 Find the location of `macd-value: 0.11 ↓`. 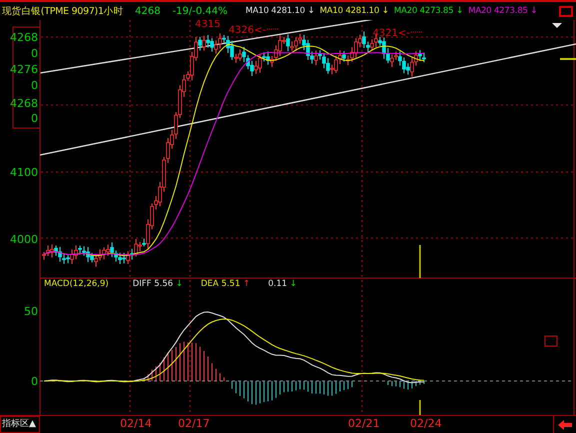

macd-value: 0.11 ↓ is located at coordinates (282, 284).